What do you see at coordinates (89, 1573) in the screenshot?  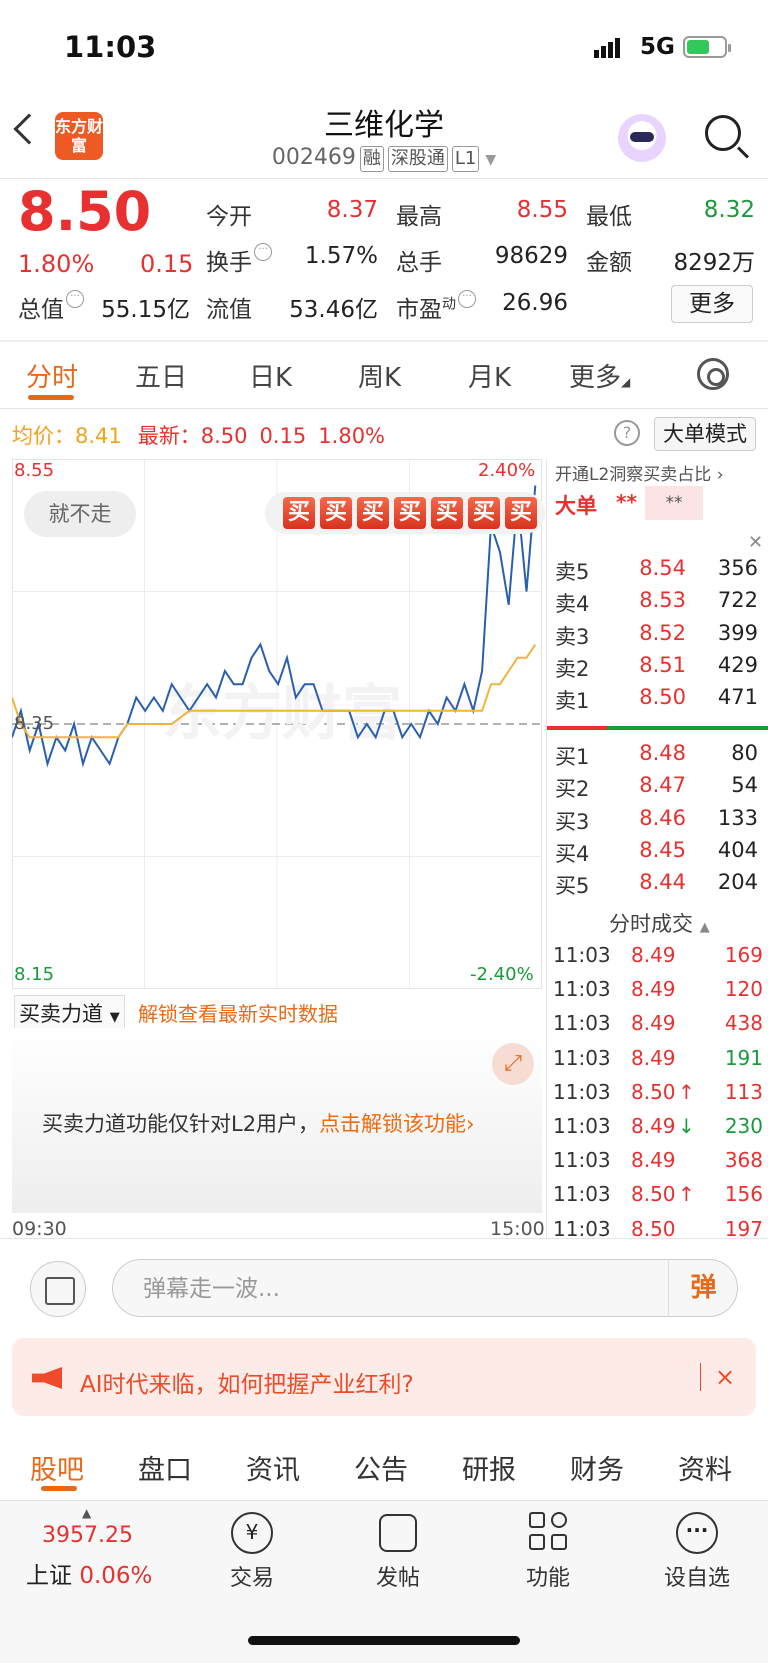 I see `index-row: 上证 0.06%` at bounding box center [89, 1573].